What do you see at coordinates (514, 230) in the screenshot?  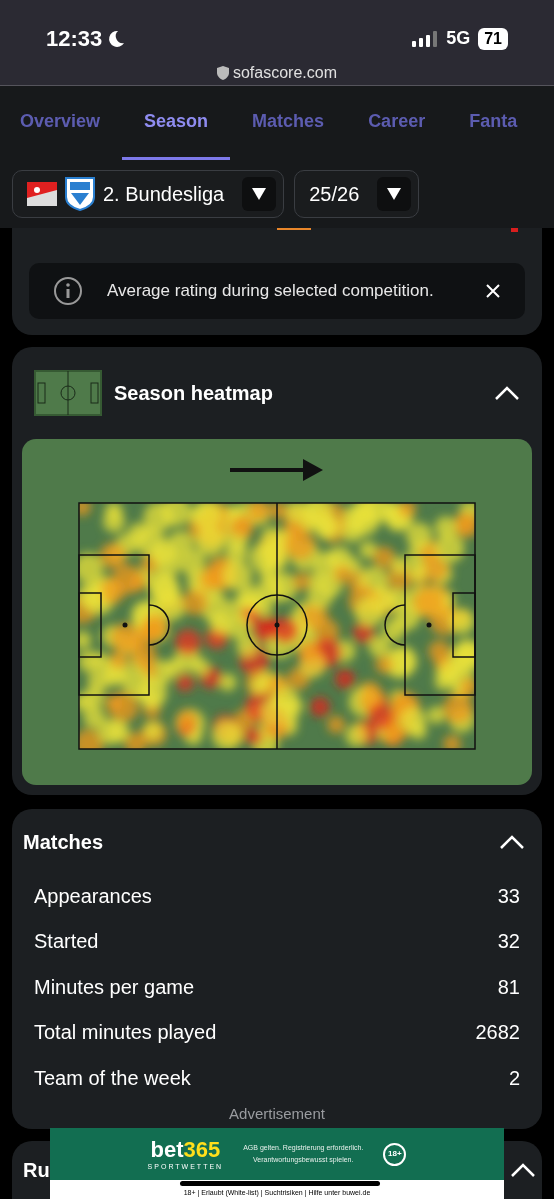 I see `rating-marker` at bounding box center [514, 230].